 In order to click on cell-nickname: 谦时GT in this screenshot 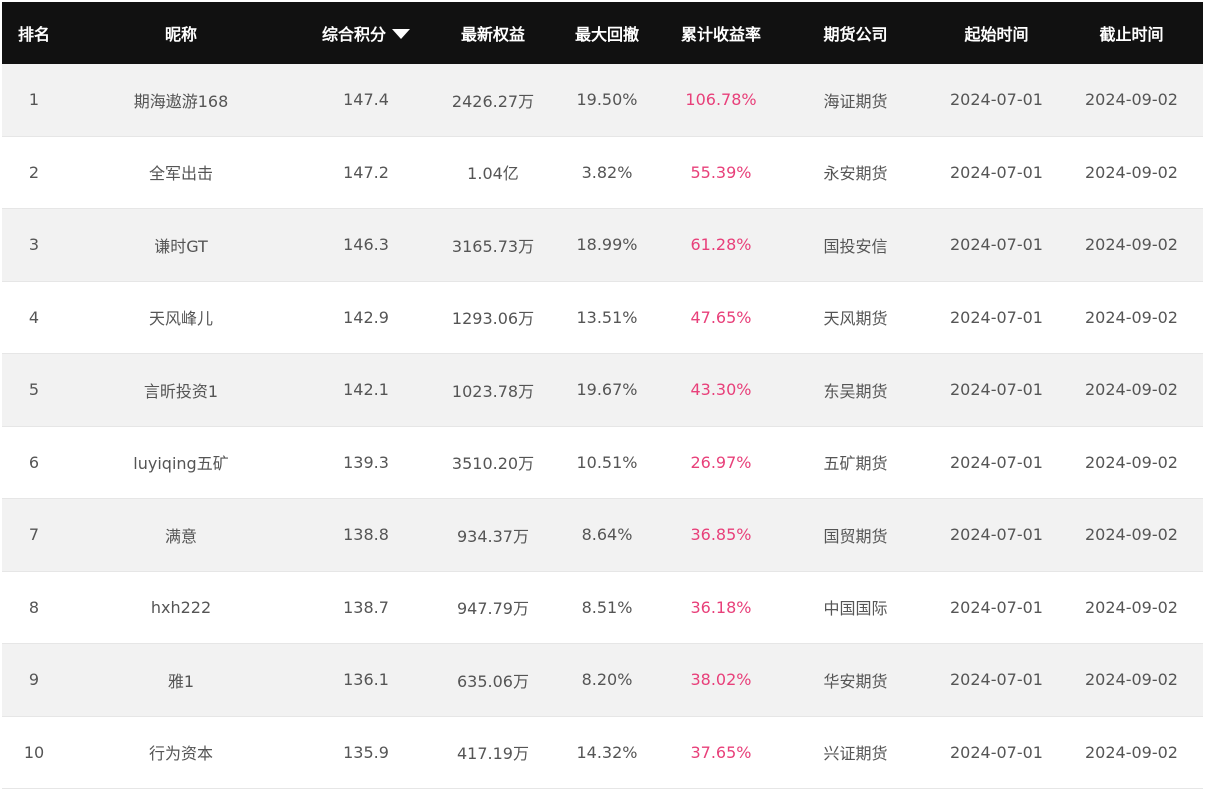, I will do `click(181, 246)`.